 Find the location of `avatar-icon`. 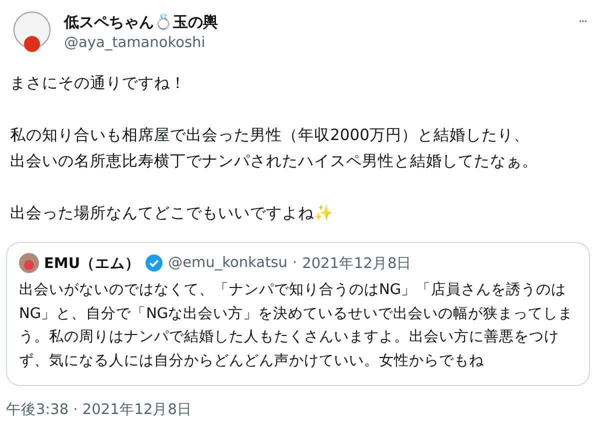

avatar-icon is located at coordinates (29, 263).